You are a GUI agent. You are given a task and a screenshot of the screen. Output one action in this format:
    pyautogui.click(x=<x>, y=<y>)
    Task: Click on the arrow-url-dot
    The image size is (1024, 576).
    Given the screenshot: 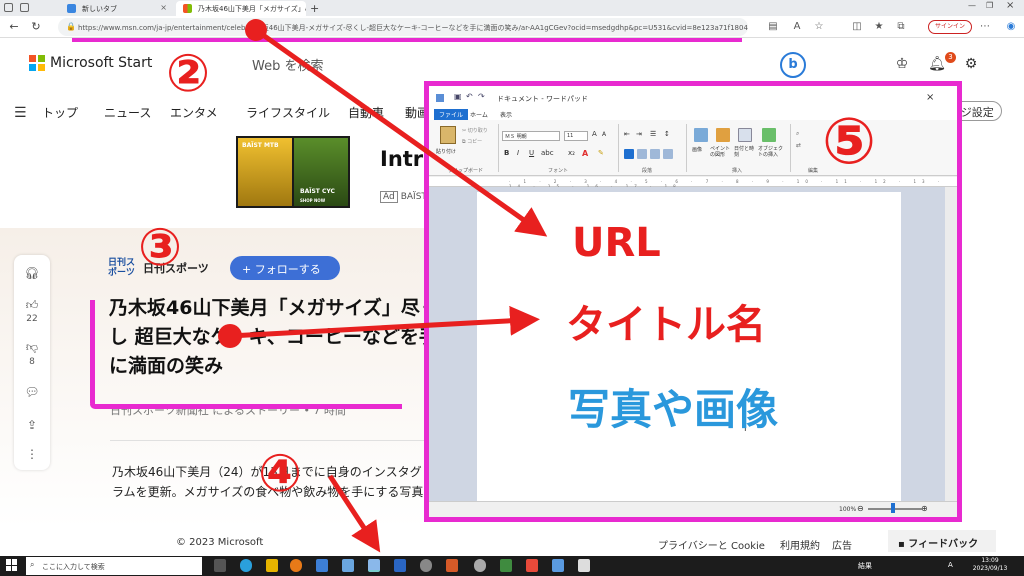 What is the action you would take?
    pyautogui.click(x=256, y=30)
    